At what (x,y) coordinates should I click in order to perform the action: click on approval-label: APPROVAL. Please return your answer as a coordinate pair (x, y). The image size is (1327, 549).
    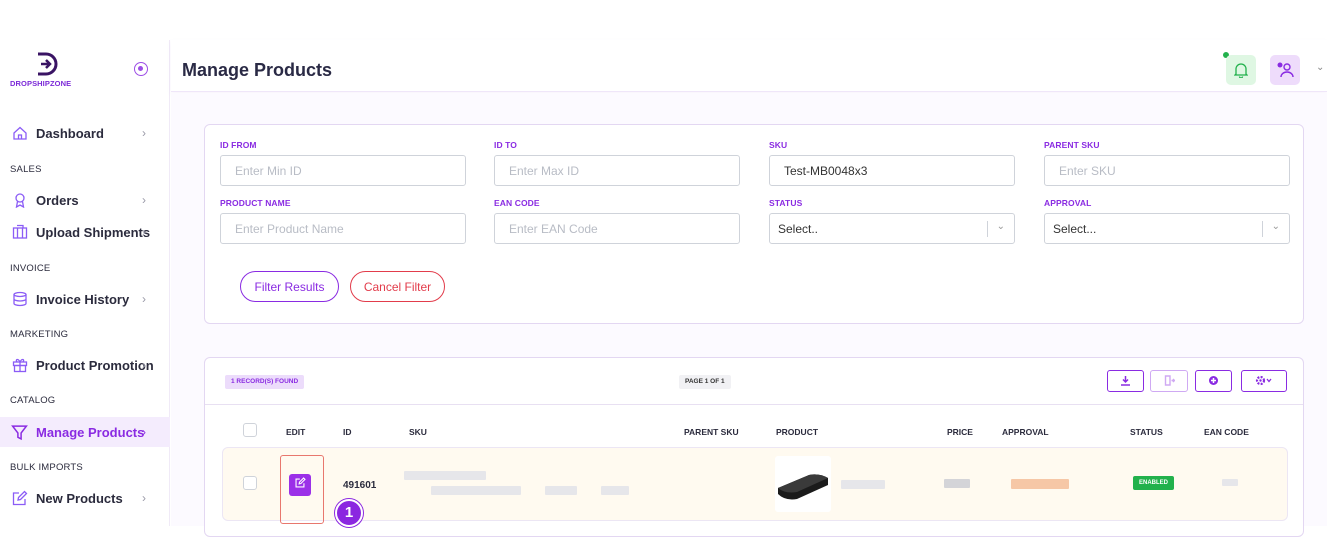
    Looking at the image, I should click on (1068, 203).